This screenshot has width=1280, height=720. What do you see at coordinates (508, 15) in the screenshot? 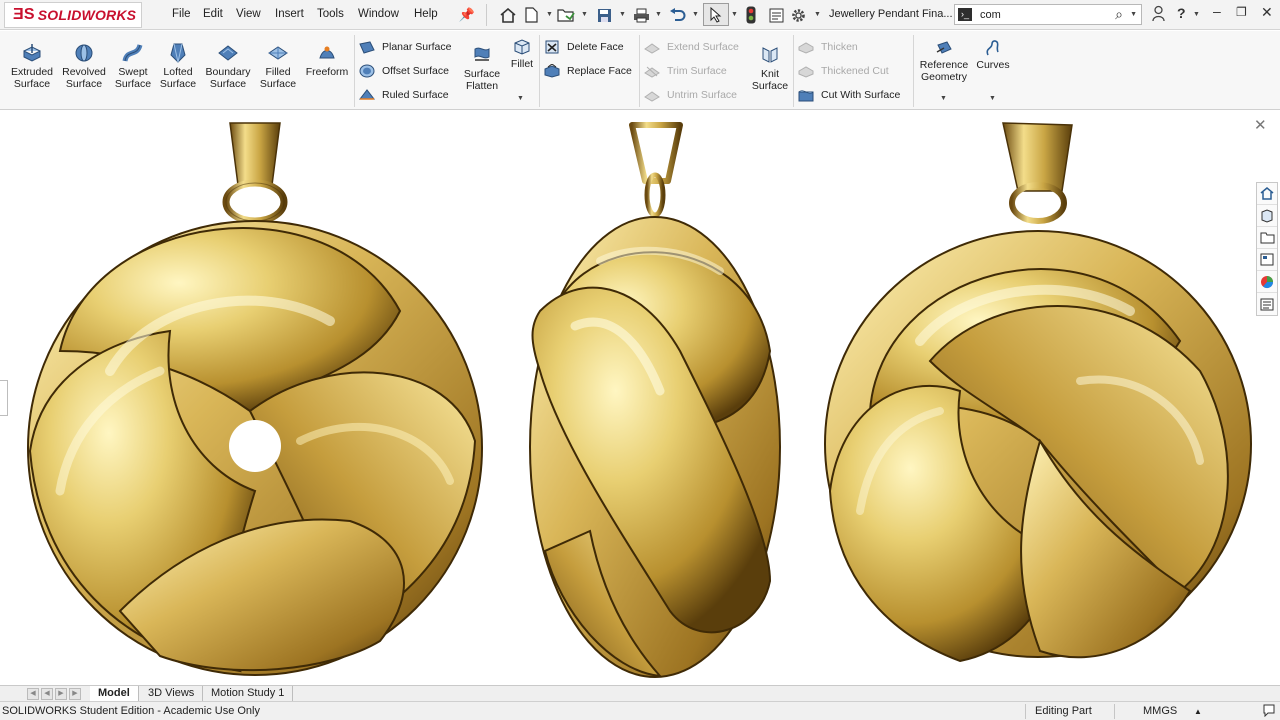
I see `home-icon` at bounding box center [508, 15].